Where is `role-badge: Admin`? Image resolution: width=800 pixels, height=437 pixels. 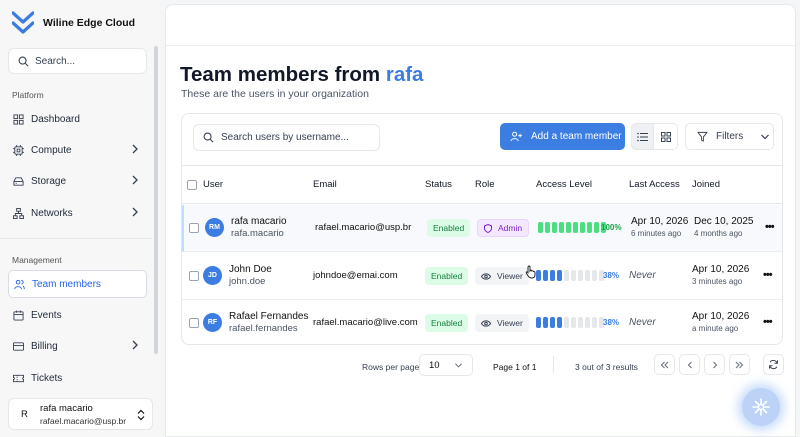
role-badge: Admin is located at coordinates (503, 228).